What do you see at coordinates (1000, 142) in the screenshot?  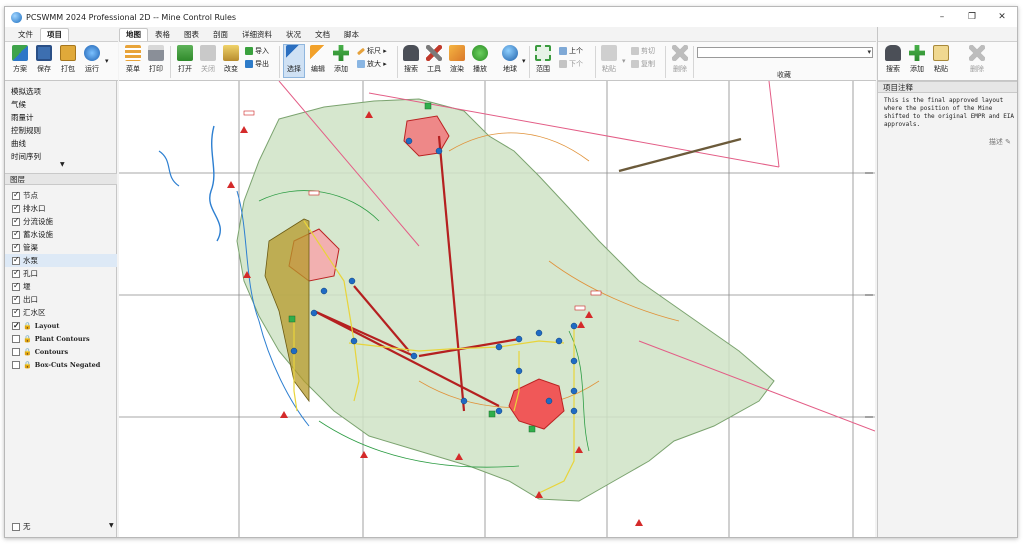 I see `edit-description-button: 描述 ✎` at bounding box center [1000, 142].